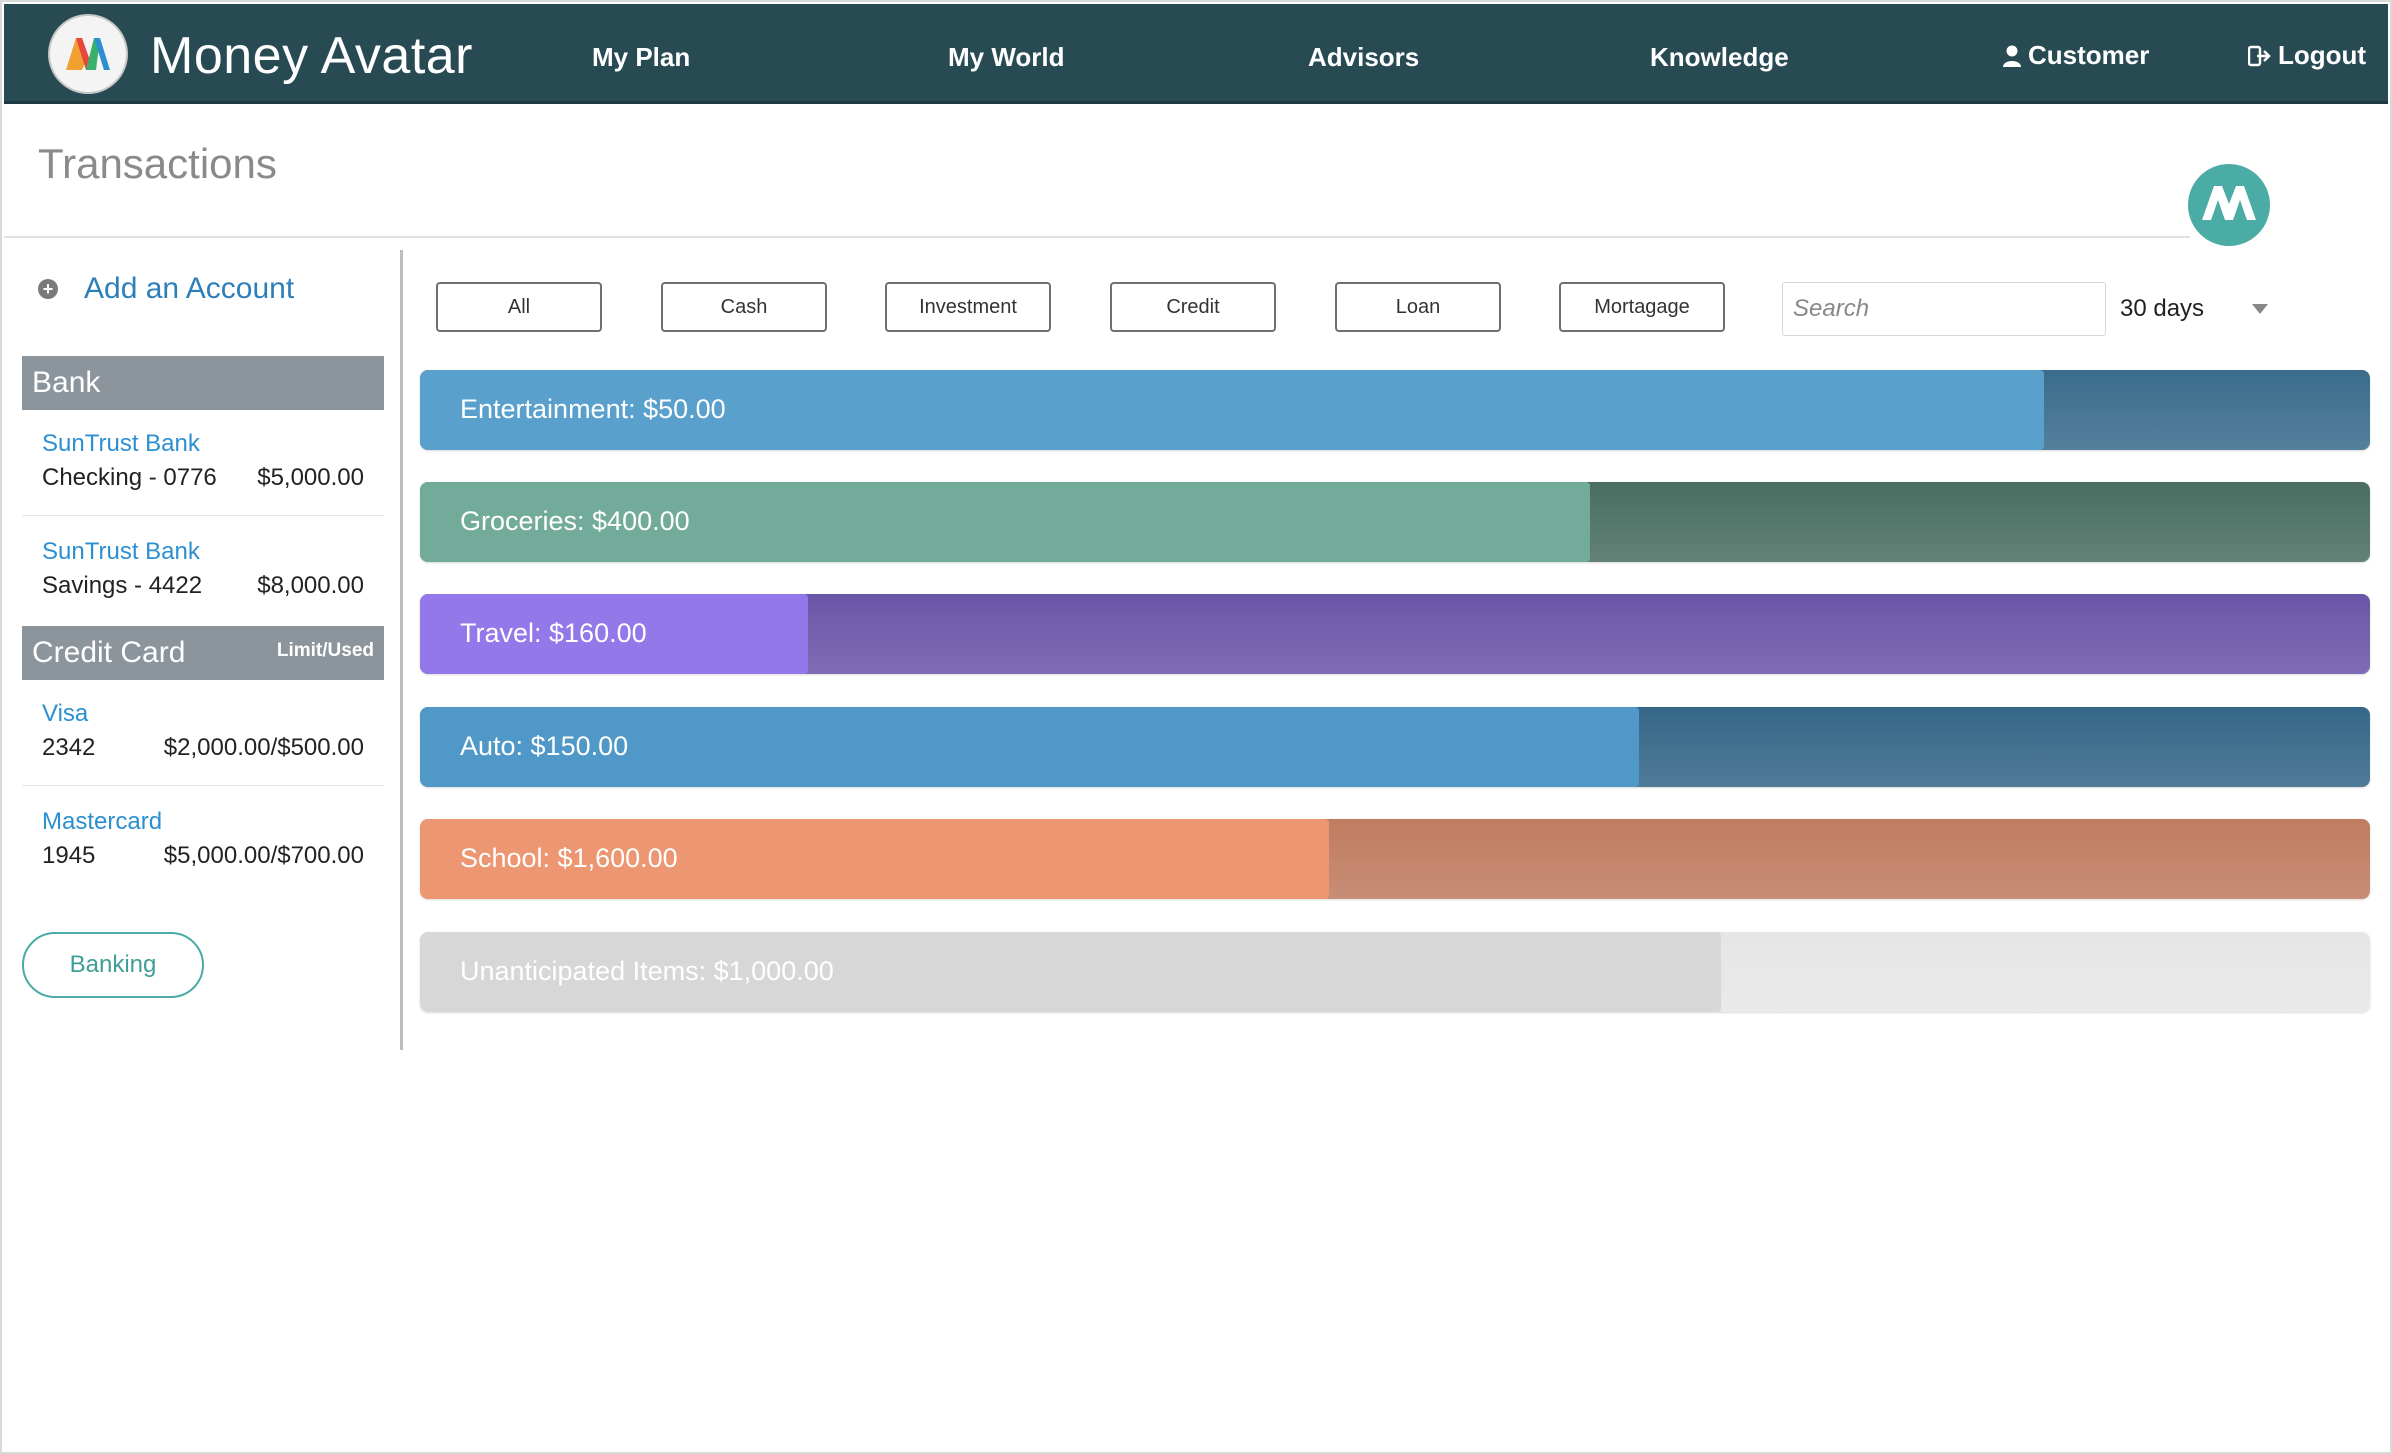 This screenshot has width=2392, height=1454. What do you see at coordinates (641, 57) in the screenshot?
I see `nav-my-plan: My Plan` at bounding box center [641, 57].